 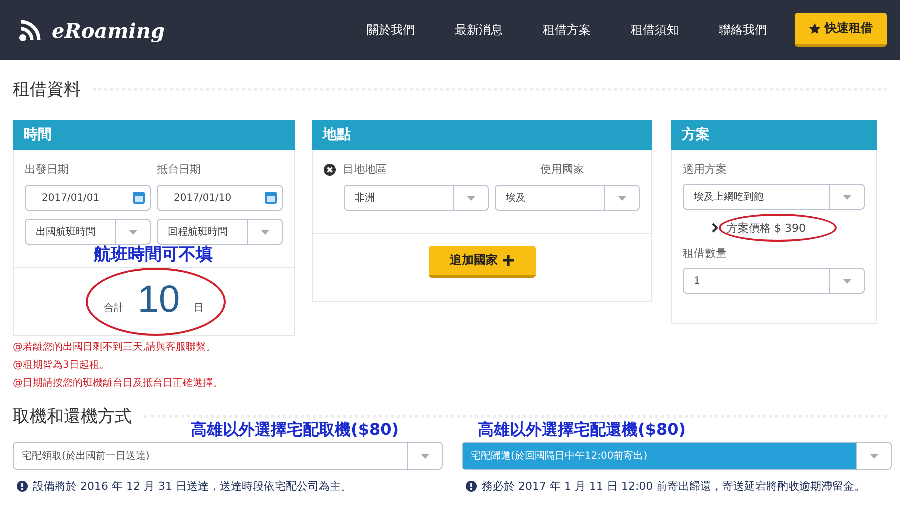 I want to click on select-field: 1, so click(x=774, y=281).